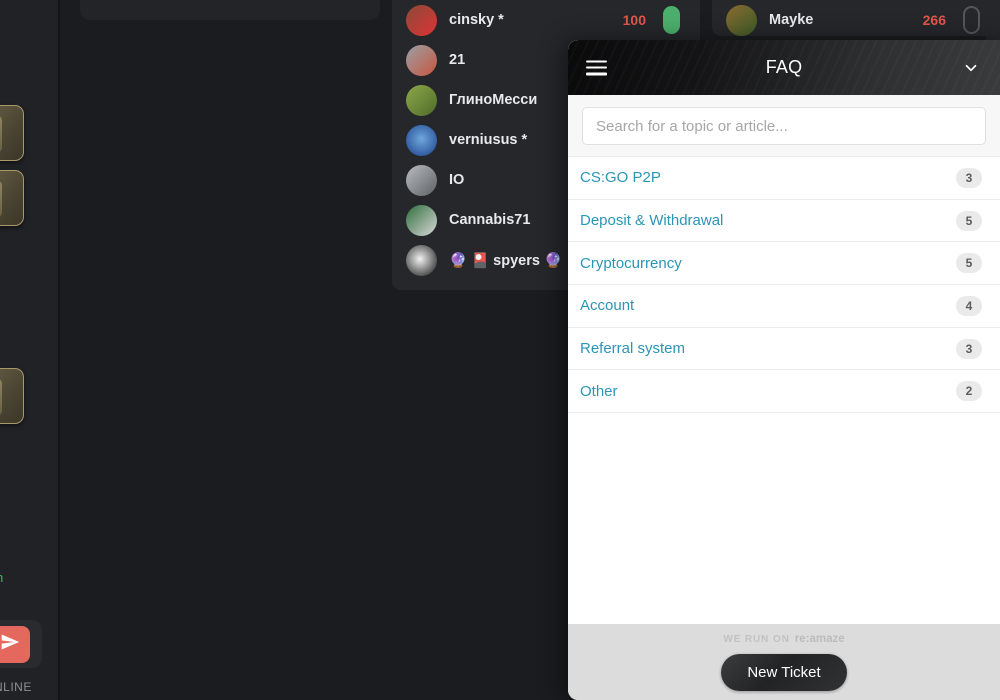 The height and width of the screenshot is (700, 1000). I want to click on faq-search-wrapper, so click(784, 125).